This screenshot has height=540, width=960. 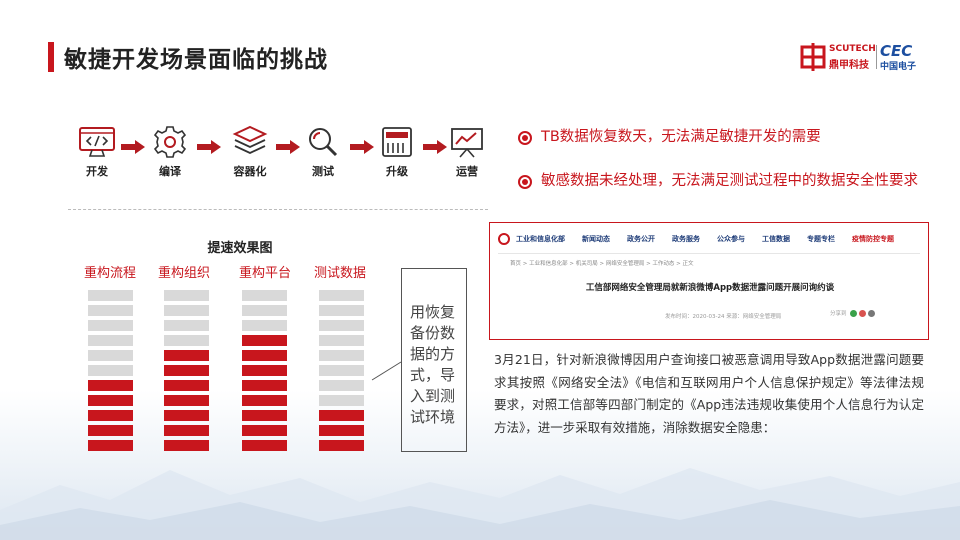 What do you see at coordinates (641, 239) in the screenshot?
I see `nav-item: 政务公开` at bounding box center [641, 239].